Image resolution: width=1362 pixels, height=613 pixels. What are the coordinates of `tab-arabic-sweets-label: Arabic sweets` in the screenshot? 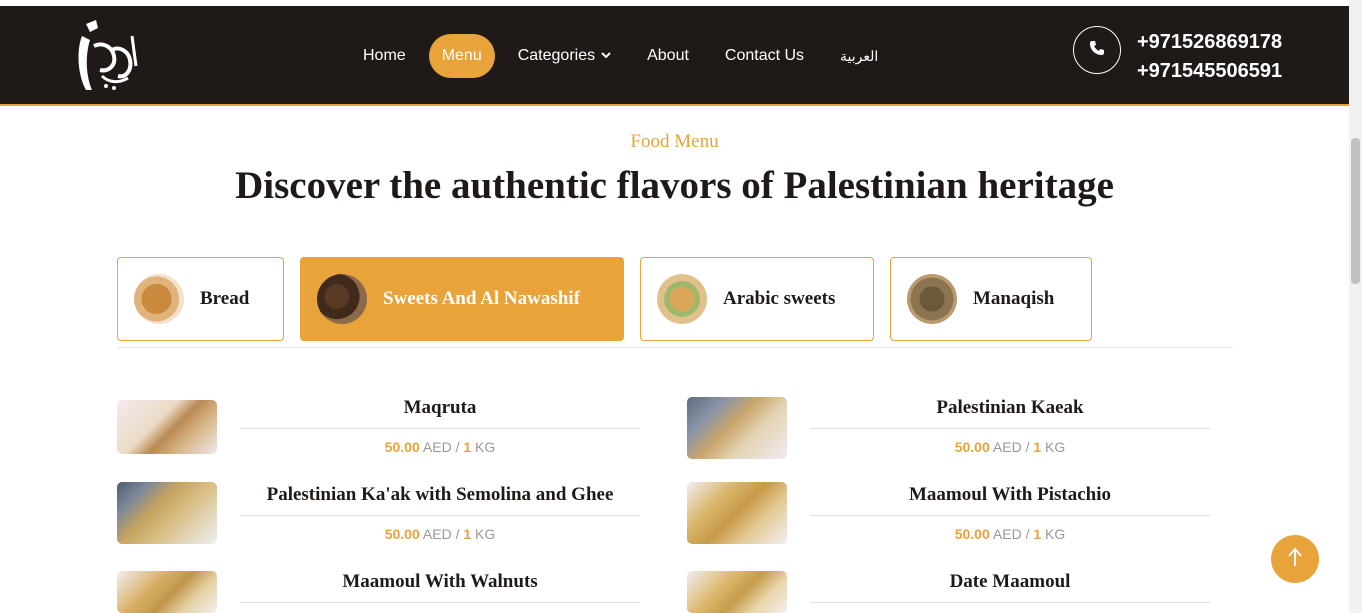 It's located at (779, 298).